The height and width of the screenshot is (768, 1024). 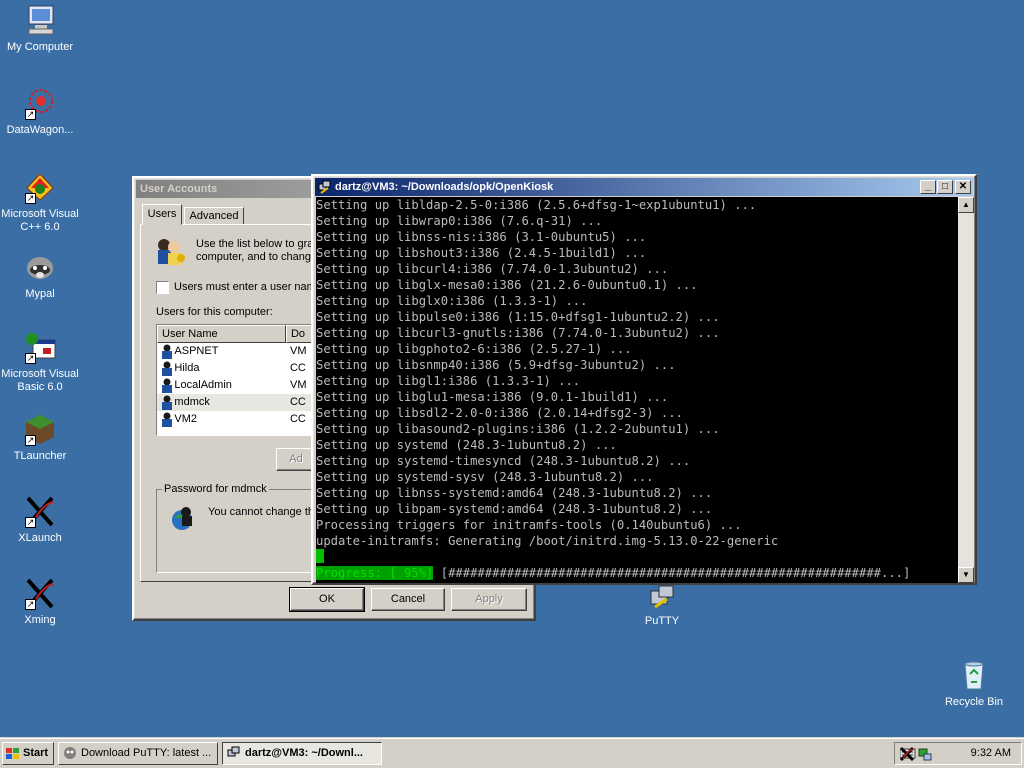 I want to click on desktop-icon-recycle-bin: Recycle Bin, so click(x=974, y=683).